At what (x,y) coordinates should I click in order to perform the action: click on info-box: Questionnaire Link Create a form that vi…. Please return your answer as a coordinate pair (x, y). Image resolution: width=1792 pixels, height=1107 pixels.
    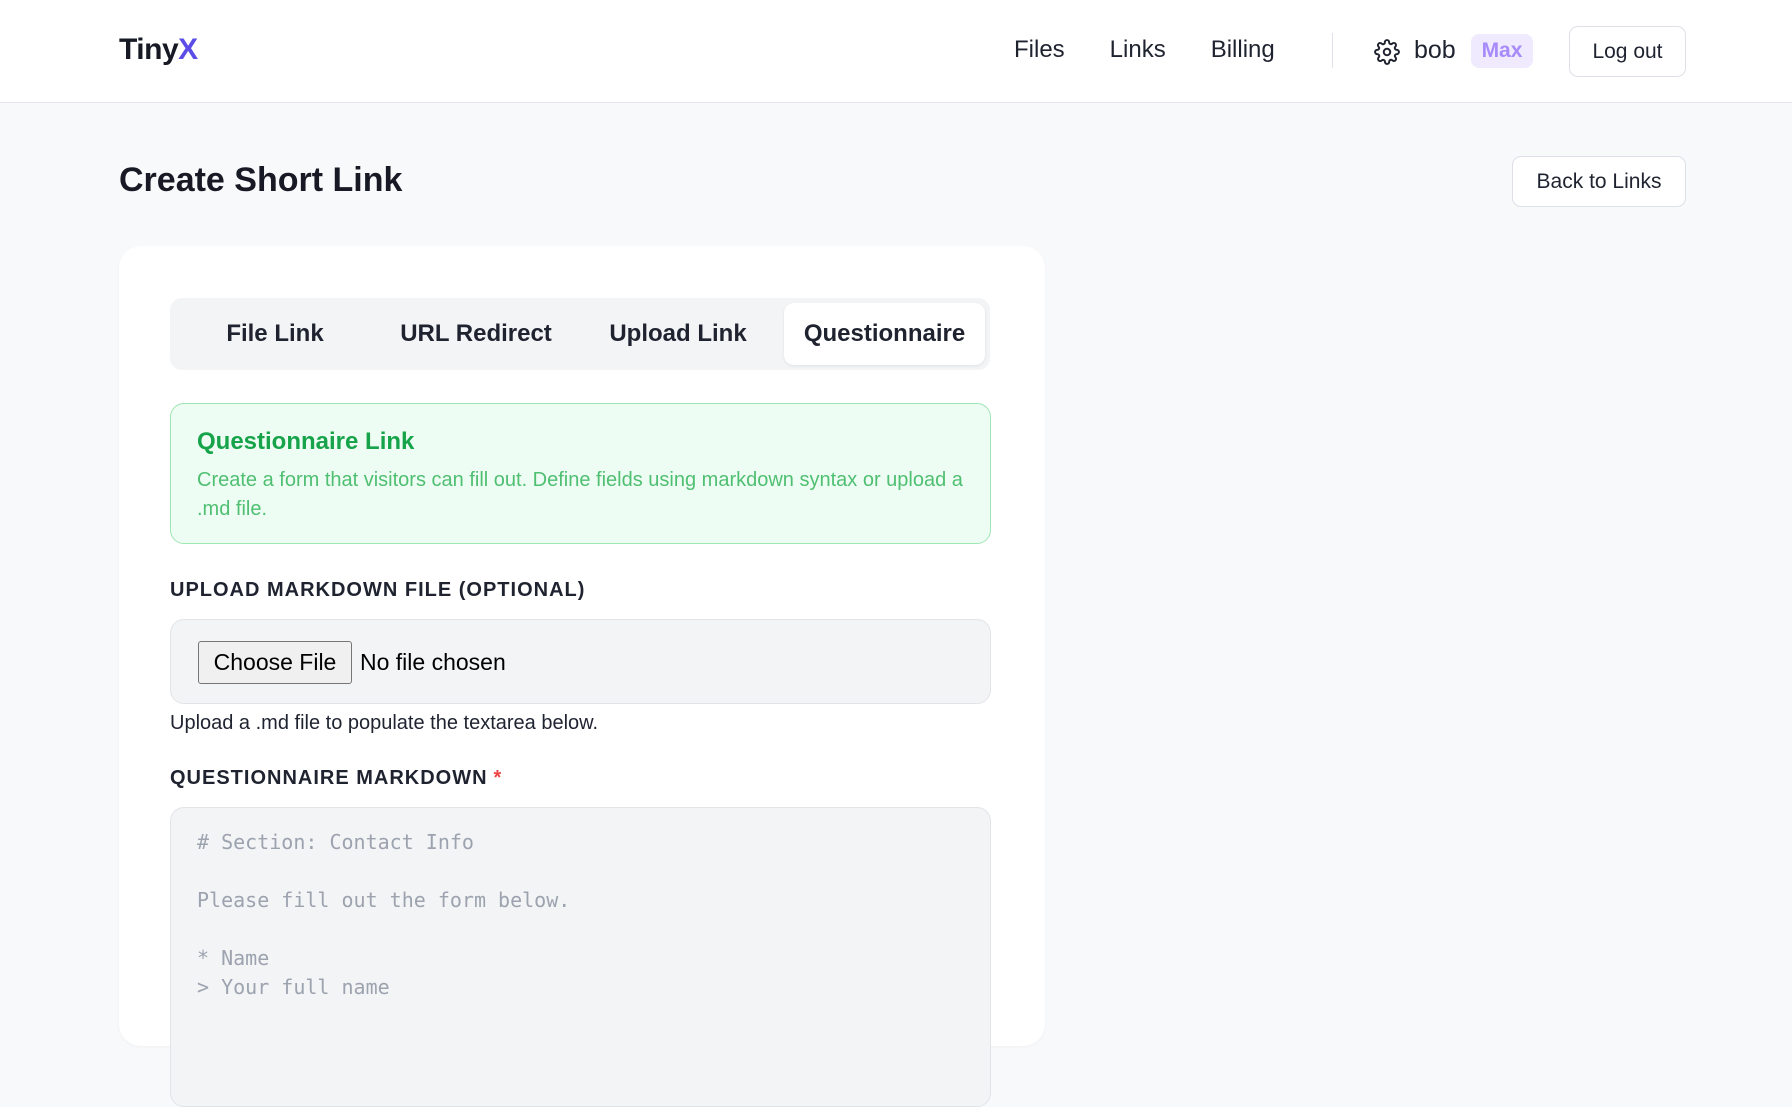
    Looking at the image, I should click on (580, 473).